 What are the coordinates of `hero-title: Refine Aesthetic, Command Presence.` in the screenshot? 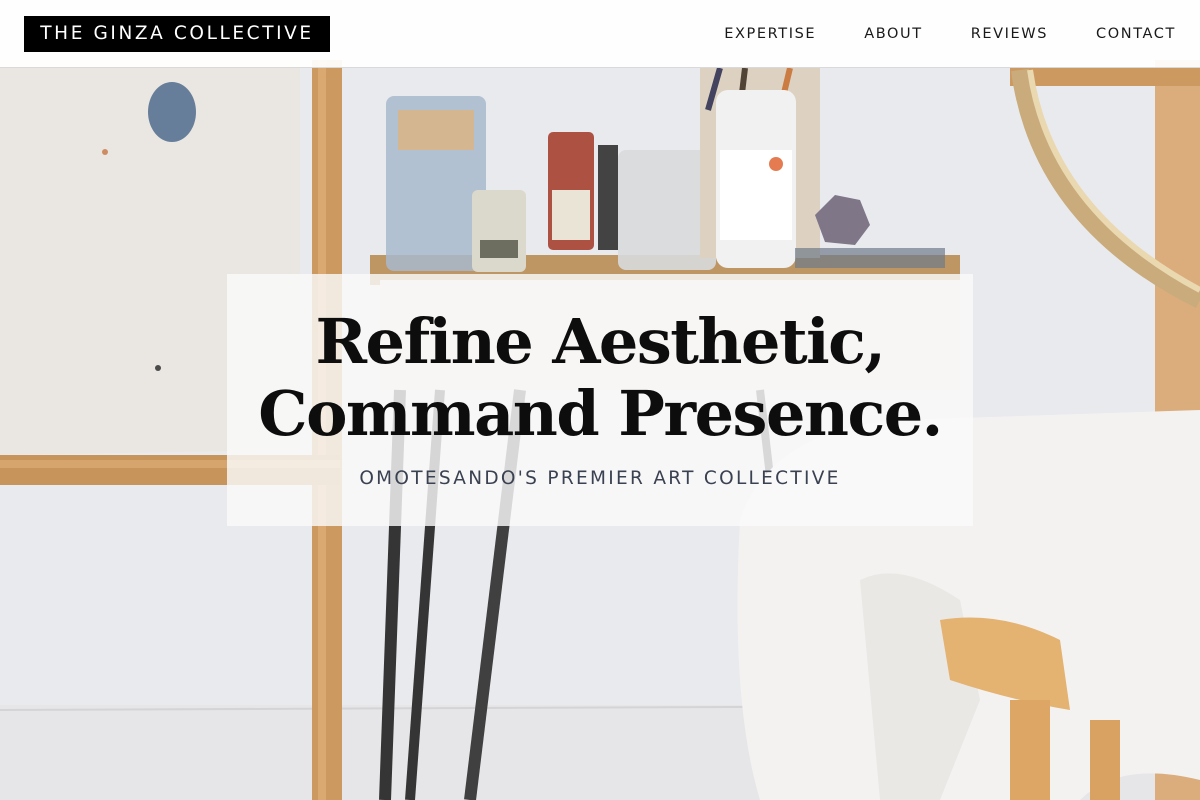 It's located at (600, 378).